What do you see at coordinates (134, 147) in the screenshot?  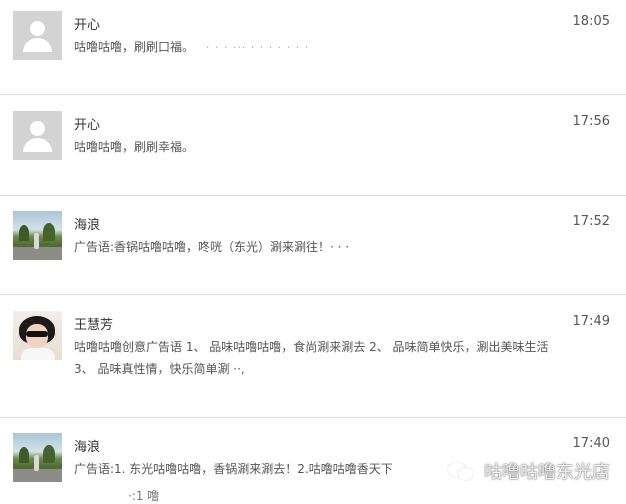 I see `message-text: 咕噜咕噜，刷刷幸福。` at bounding box center [134, 147].